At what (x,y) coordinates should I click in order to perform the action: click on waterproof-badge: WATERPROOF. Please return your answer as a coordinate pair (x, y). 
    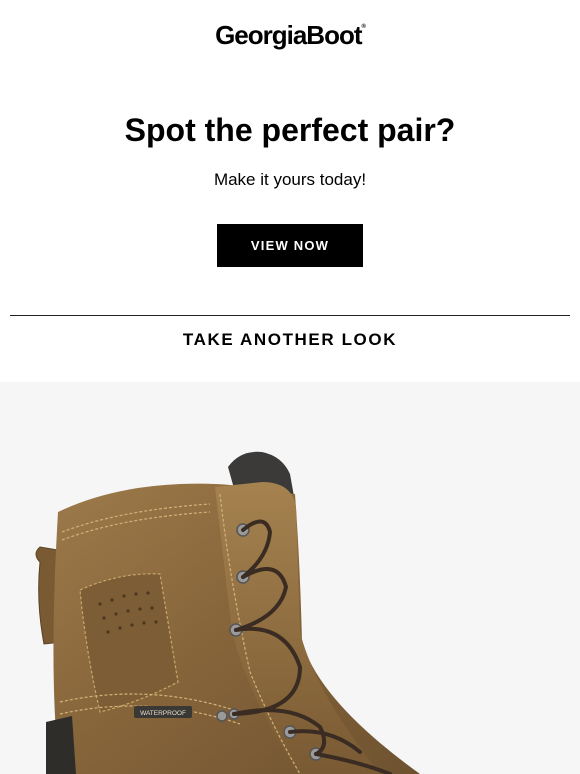
    Looking at the image, I should click on (163, 713).